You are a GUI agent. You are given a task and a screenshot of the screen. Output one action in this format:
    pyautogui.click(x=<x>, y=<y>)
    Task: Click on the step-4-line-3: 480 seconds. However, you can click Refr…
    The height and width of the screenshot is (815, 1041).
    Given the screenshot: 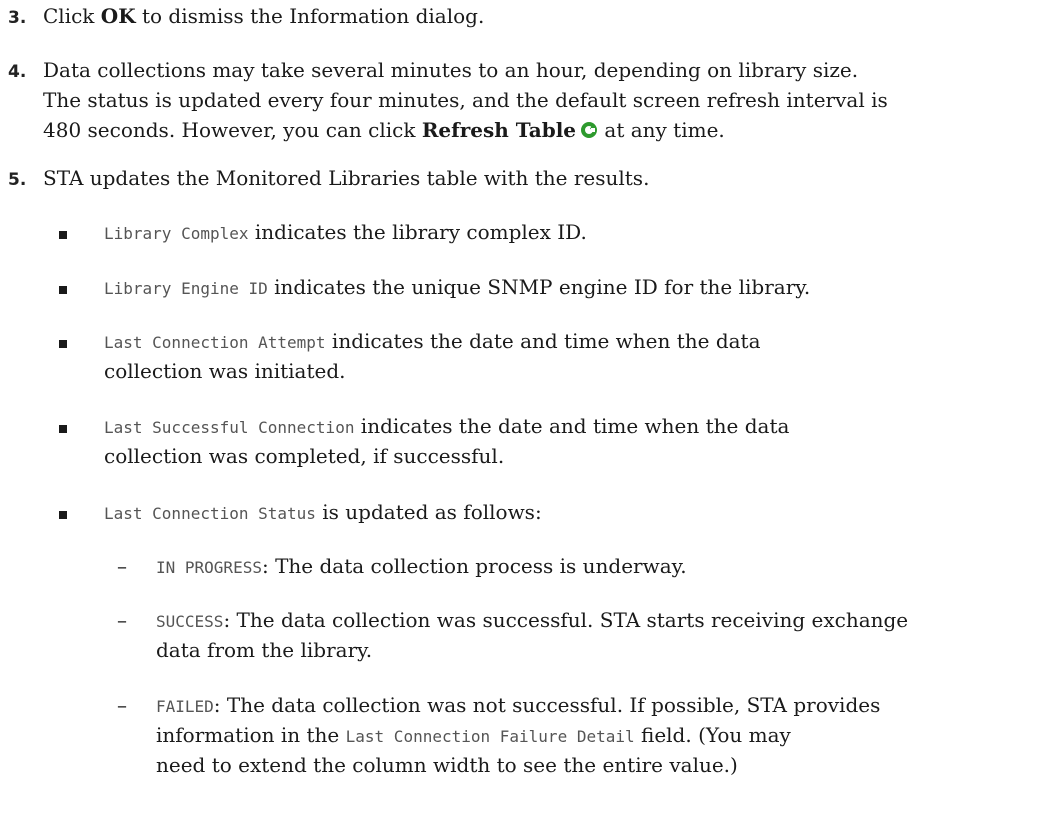 What is the action you would take?
    pyautogui.click(x=384, y=131)
    